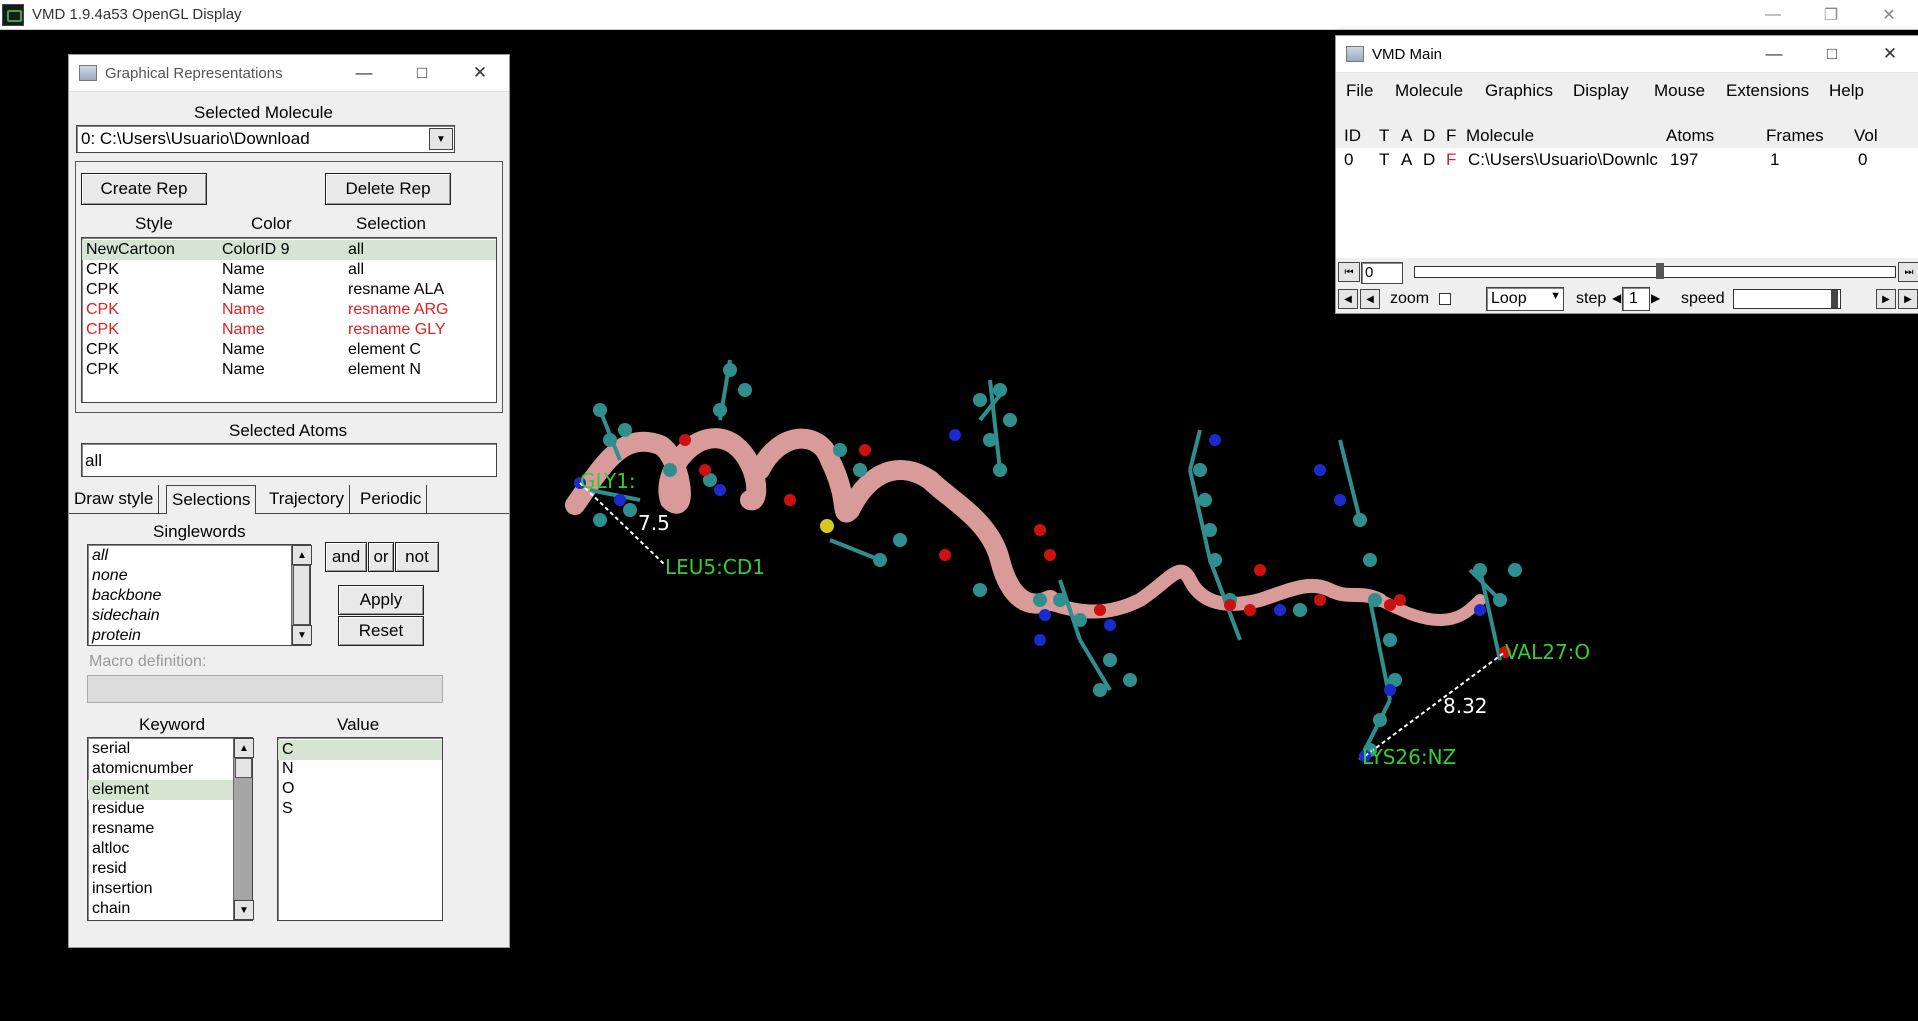  I want to click on zoom-checkbox, so click(1445, 299).